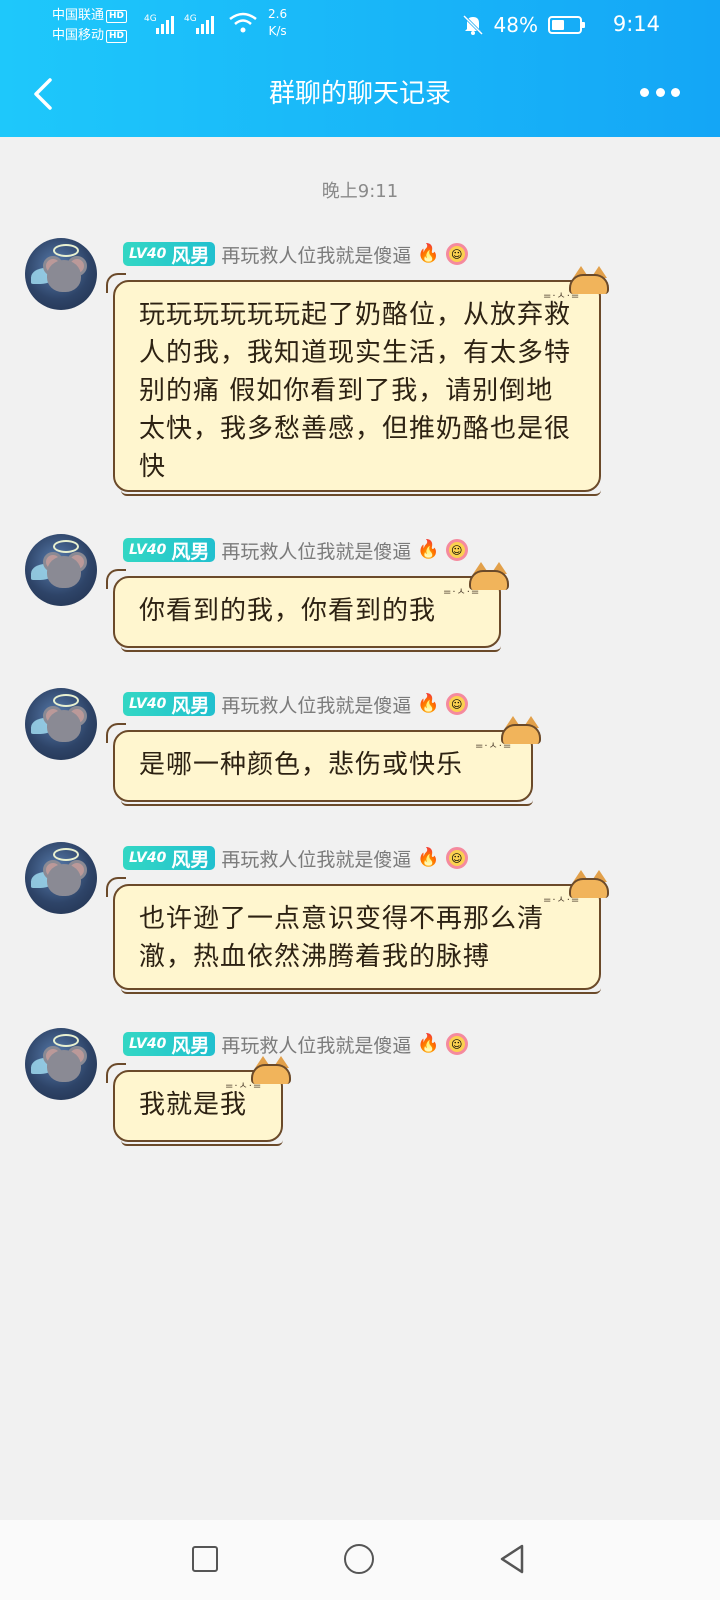 This screenshot has height=1600, width=720. What do you see at coordinates (301, 765) in the screenshot?
I see `message-text: 是哪一种颜色，悲伤或快乐` at bounding box center [301, 765].